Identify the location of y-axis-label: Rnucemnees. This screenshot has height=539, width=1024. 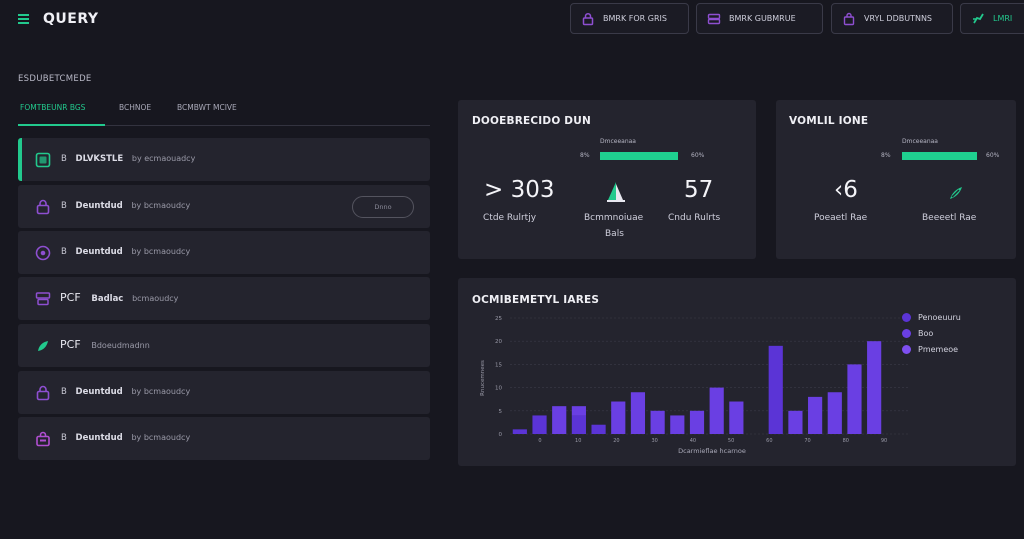
(483, 378).